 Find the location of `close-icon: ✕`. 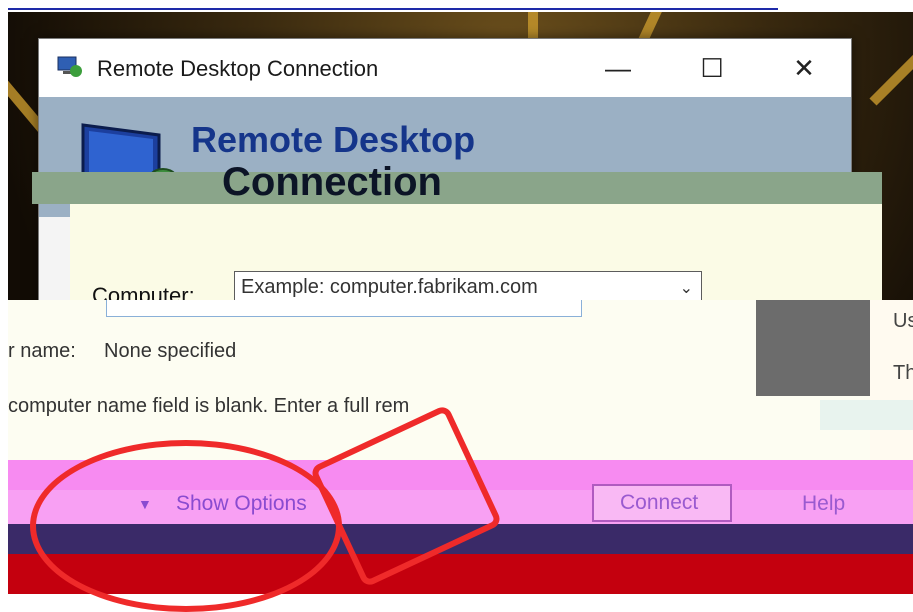

close-icon: ✕ is located at coordinates (804, 68).